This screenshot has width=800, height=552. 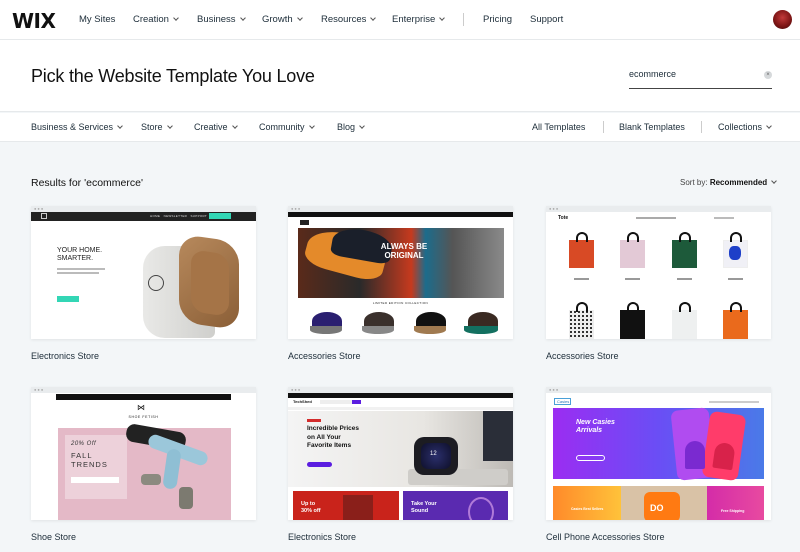 What do you see at coordinates (156, 19) in the screenshot?
I see `nav-creation: Creation` at bounding box center [156, 19].